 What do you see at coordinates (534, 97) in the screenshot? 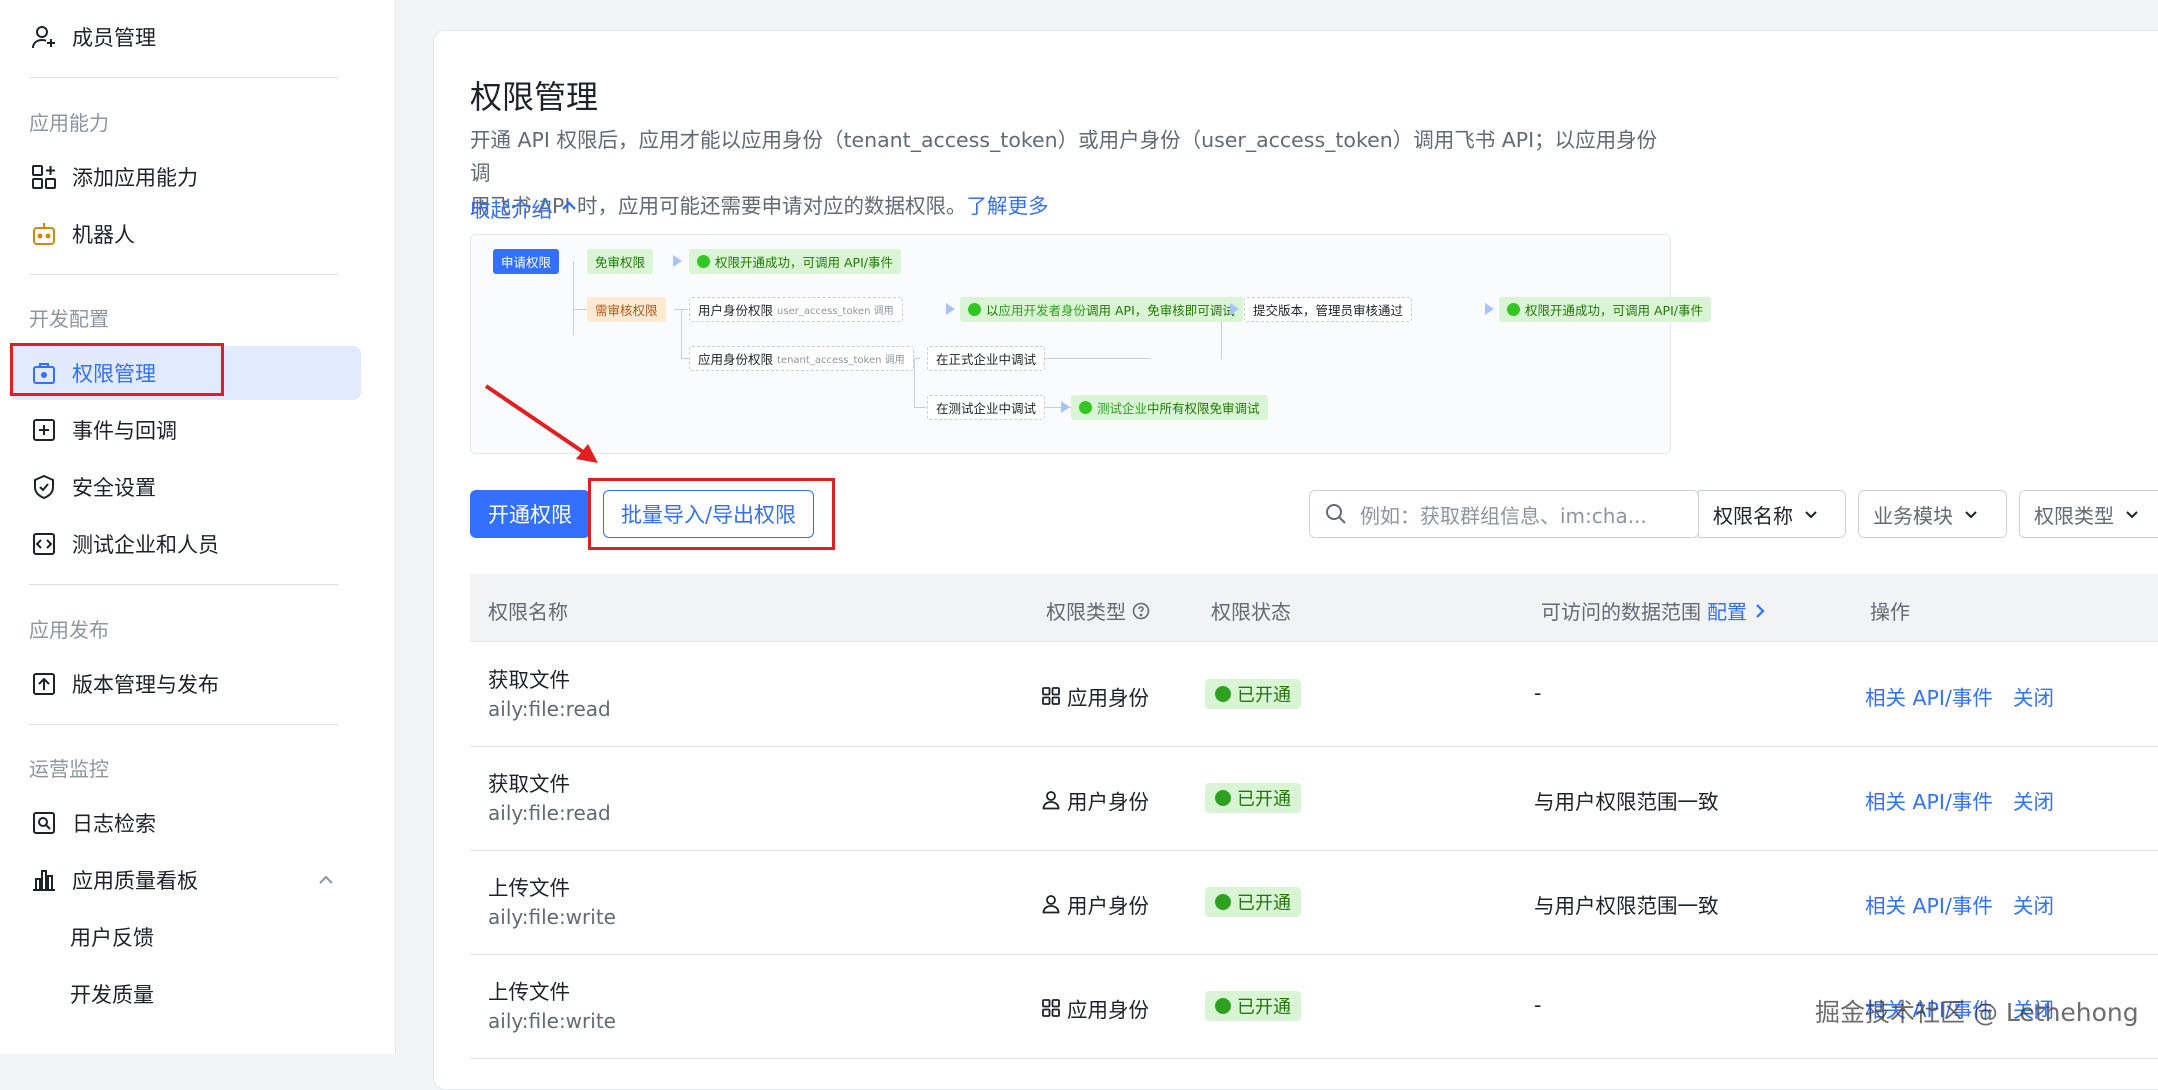
I see `page-title: 权限管理` at bounding box center [534, 97].